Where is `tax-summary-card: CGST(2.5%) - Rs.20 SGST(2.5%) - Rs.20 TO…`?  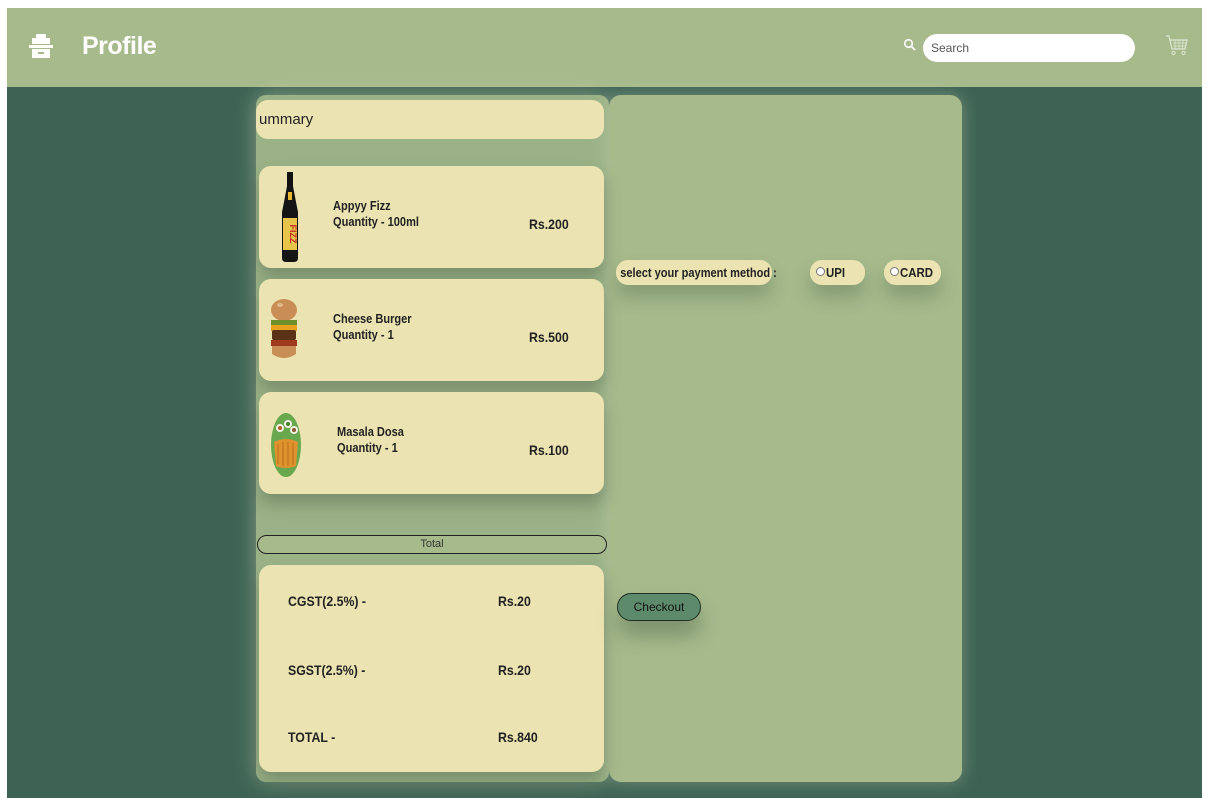 tax-summary-card: CGST(2.5%) - Rs.20 SGST(2.5%) - Rs.20 TO… is located at coordinates (431, 668).